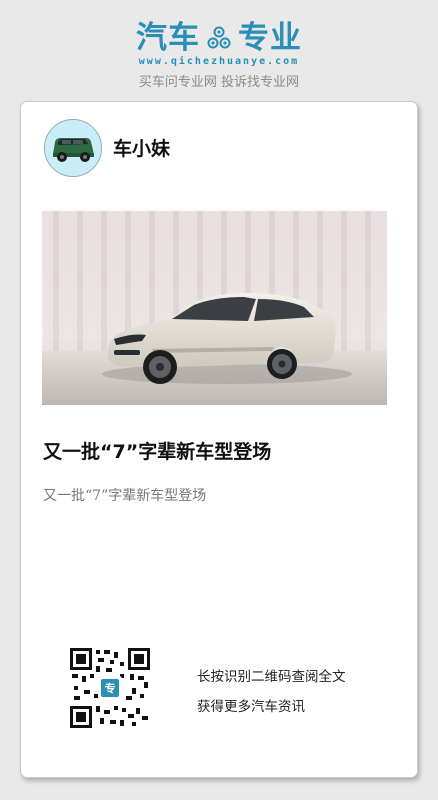 The height and width of the screenshot is (800, 438). I want to click on green-car-icon, so click(73, 148).